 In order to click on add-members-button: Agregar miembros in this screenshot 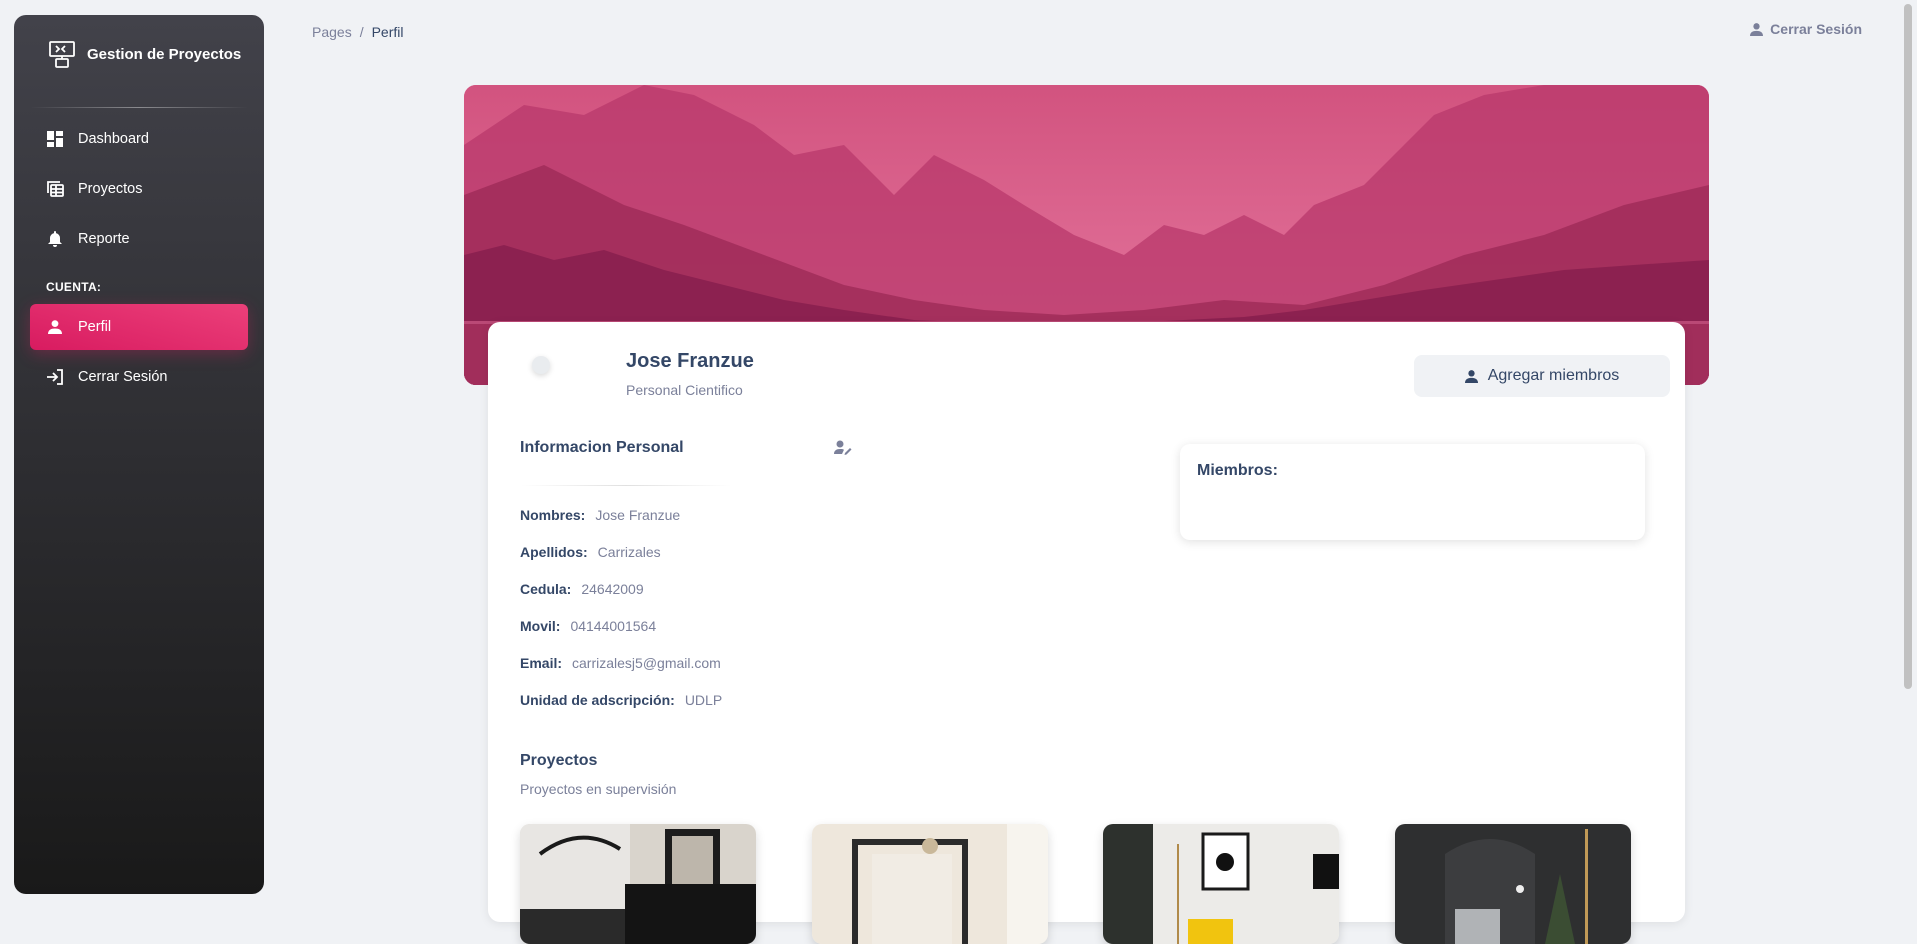, I will do `click(1542, 376)`.